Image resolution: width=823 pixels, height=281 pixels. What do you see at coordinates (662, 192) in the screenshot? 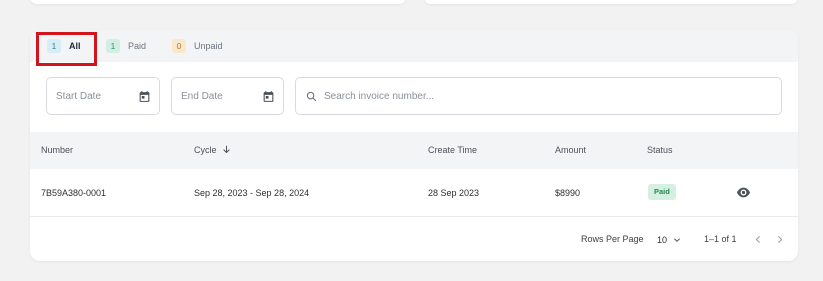
I see `status-badge: Paid` at bounding box center [662, 192].